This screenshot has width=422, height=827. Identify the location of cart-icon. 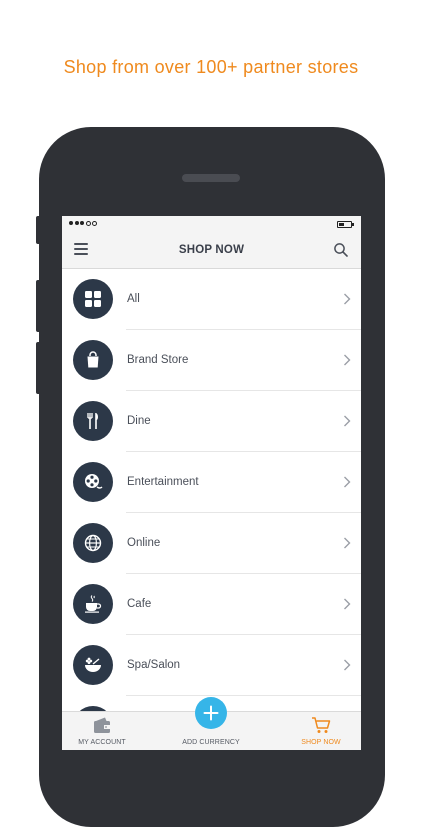
(321, 725).